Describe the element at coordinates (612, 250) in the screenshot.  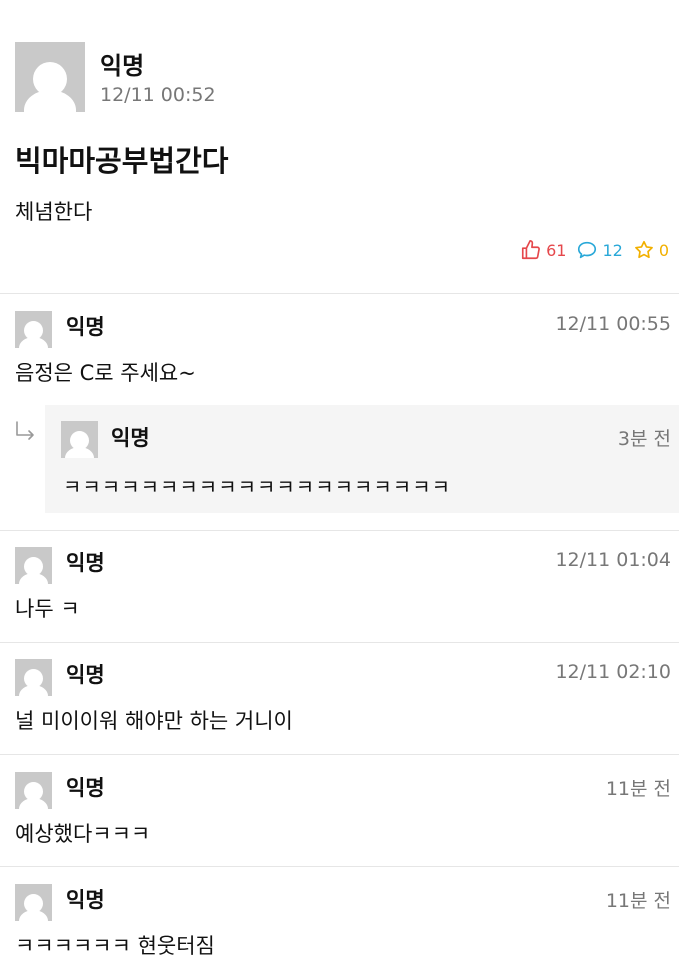
I see `comment-count: 12` at that location.